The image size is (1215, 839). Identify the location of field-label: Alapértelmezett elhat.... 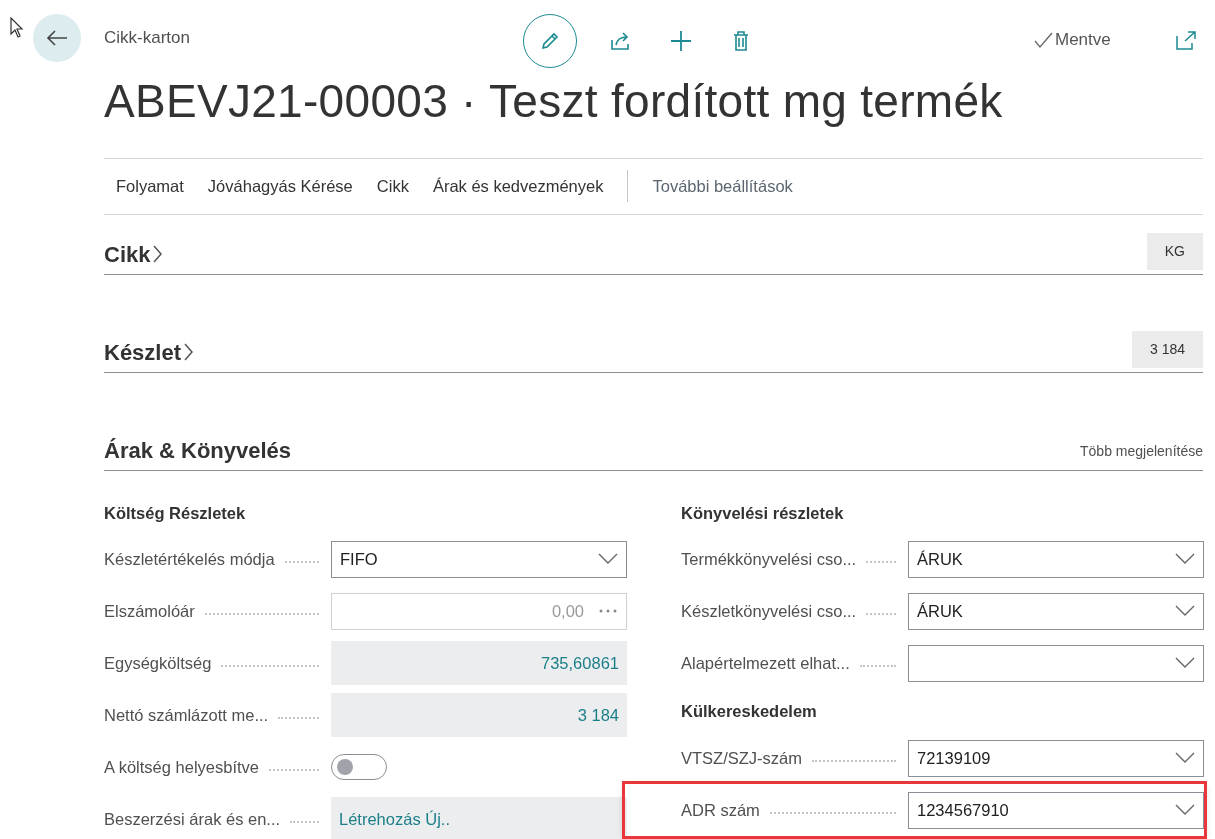
(765, 663).